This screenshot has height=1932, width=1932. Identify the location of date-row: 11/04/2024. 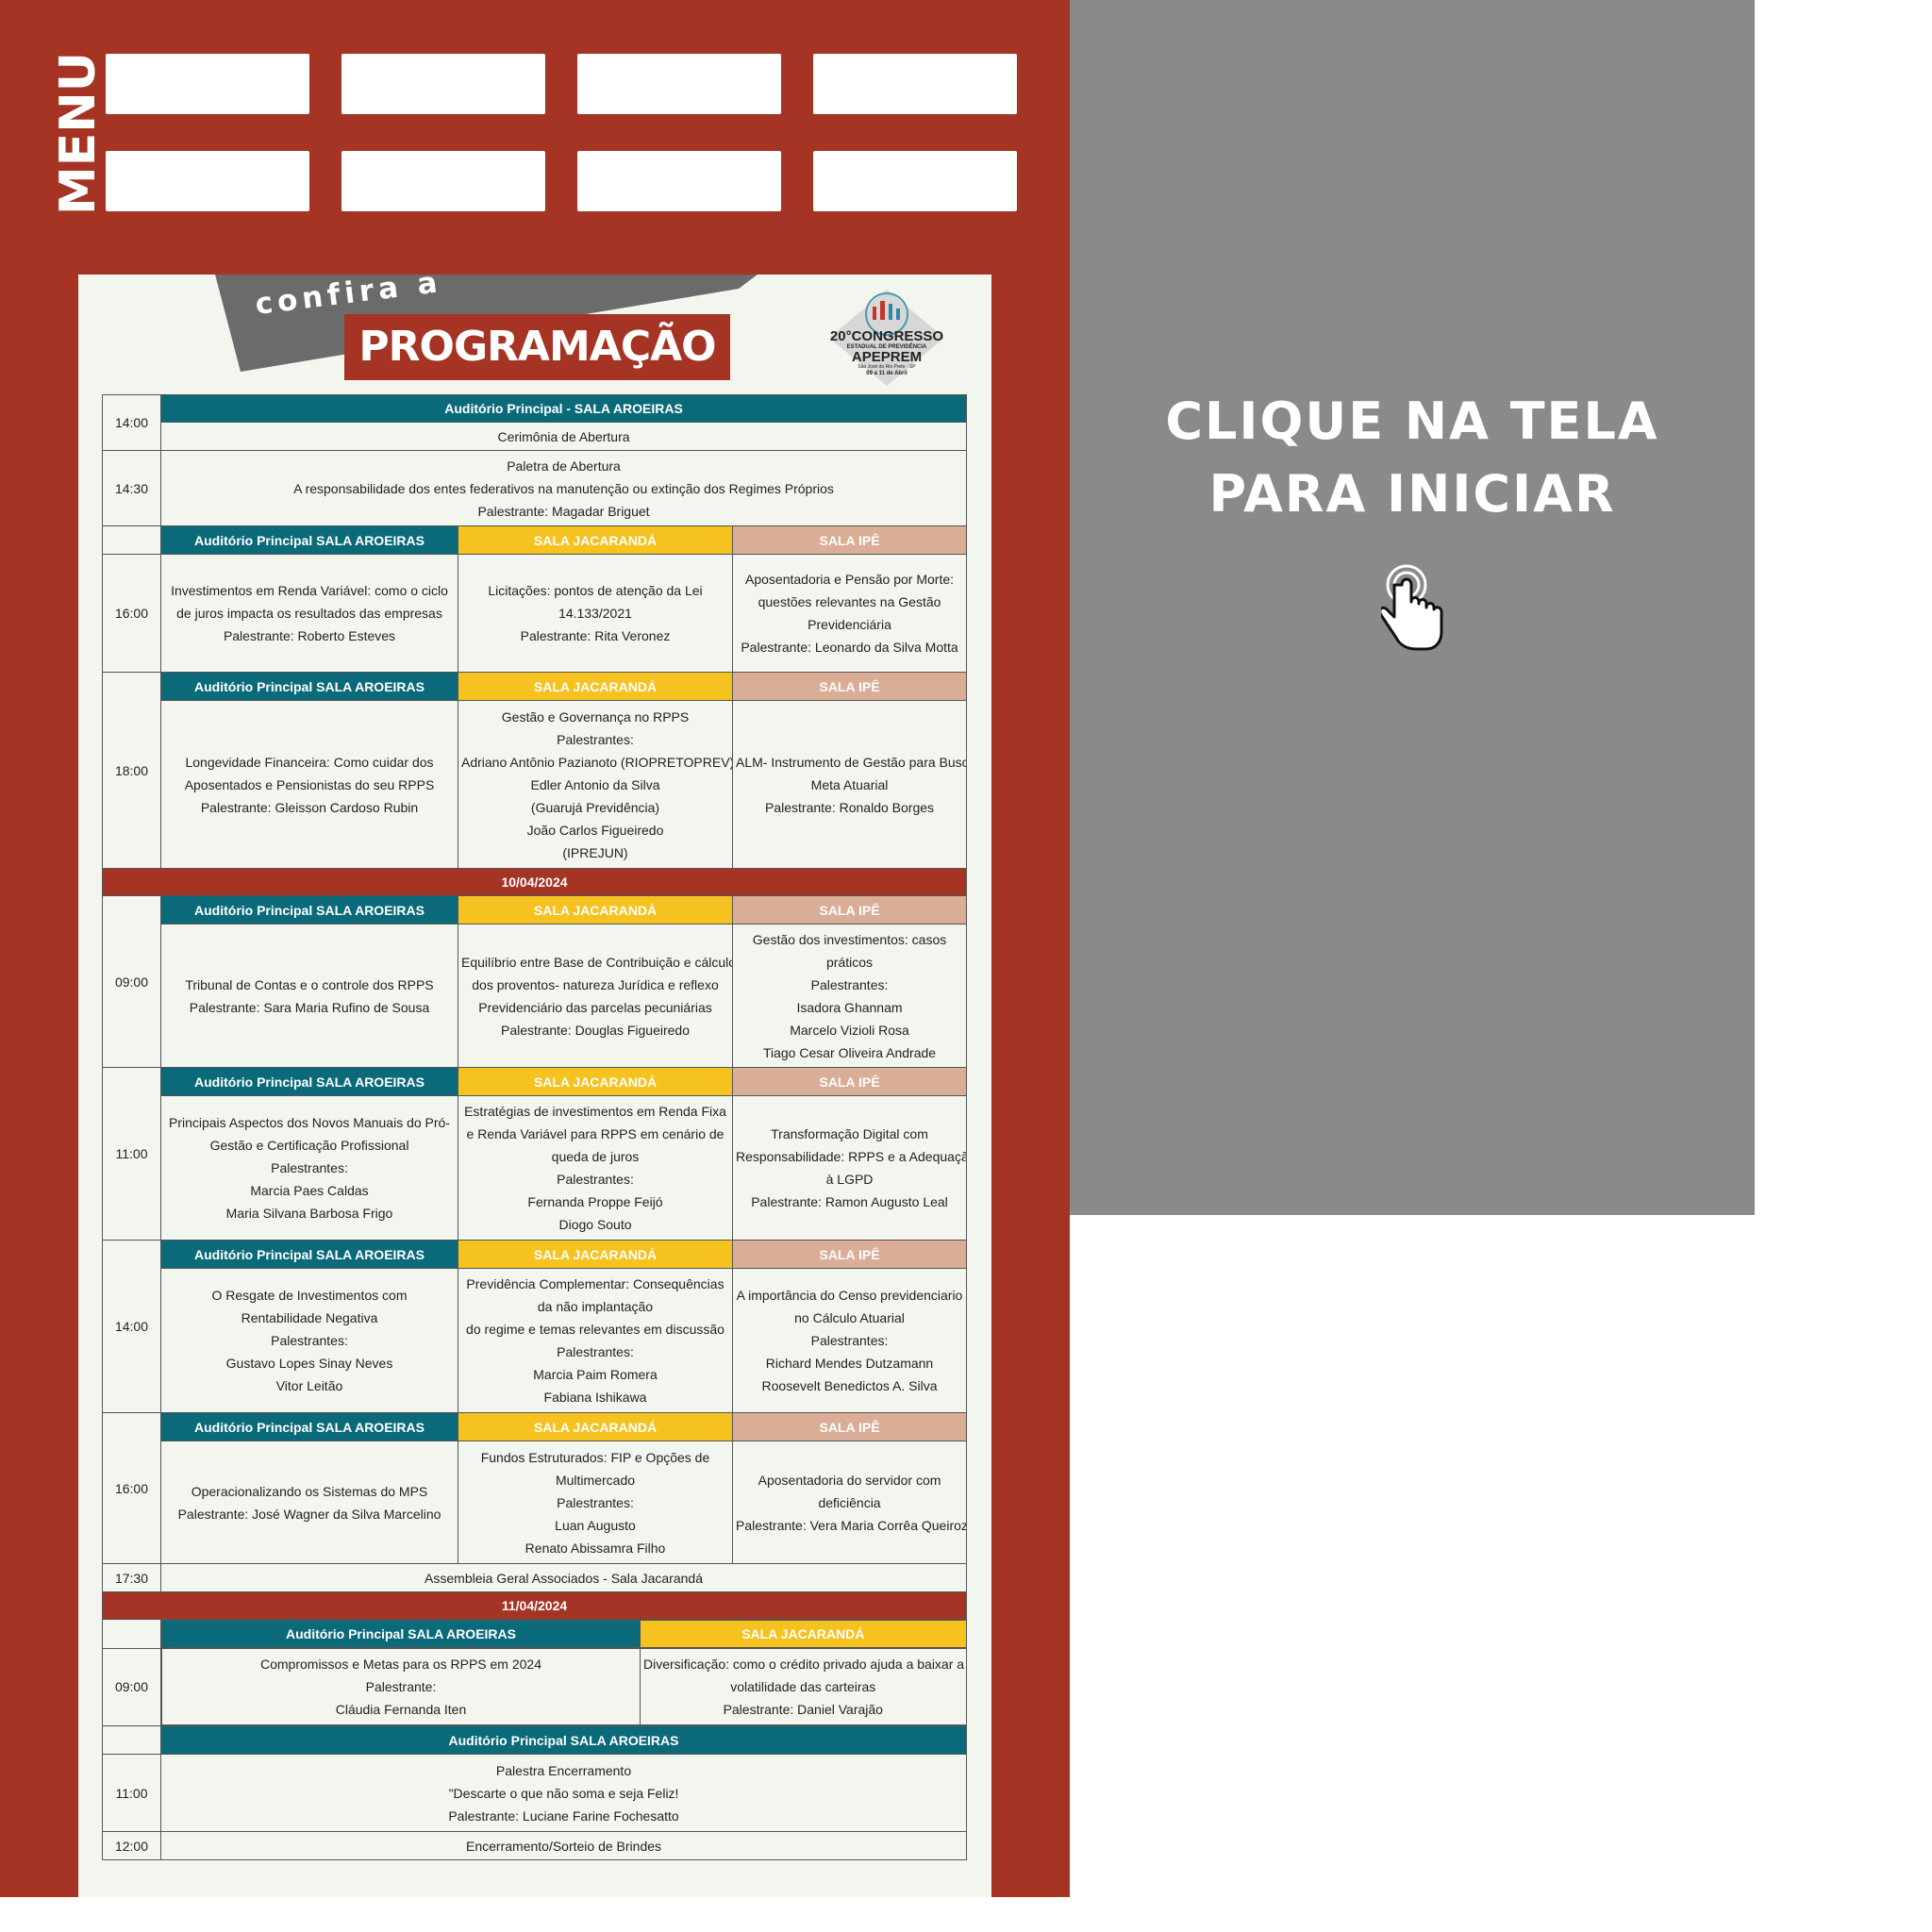
(534, 1606).